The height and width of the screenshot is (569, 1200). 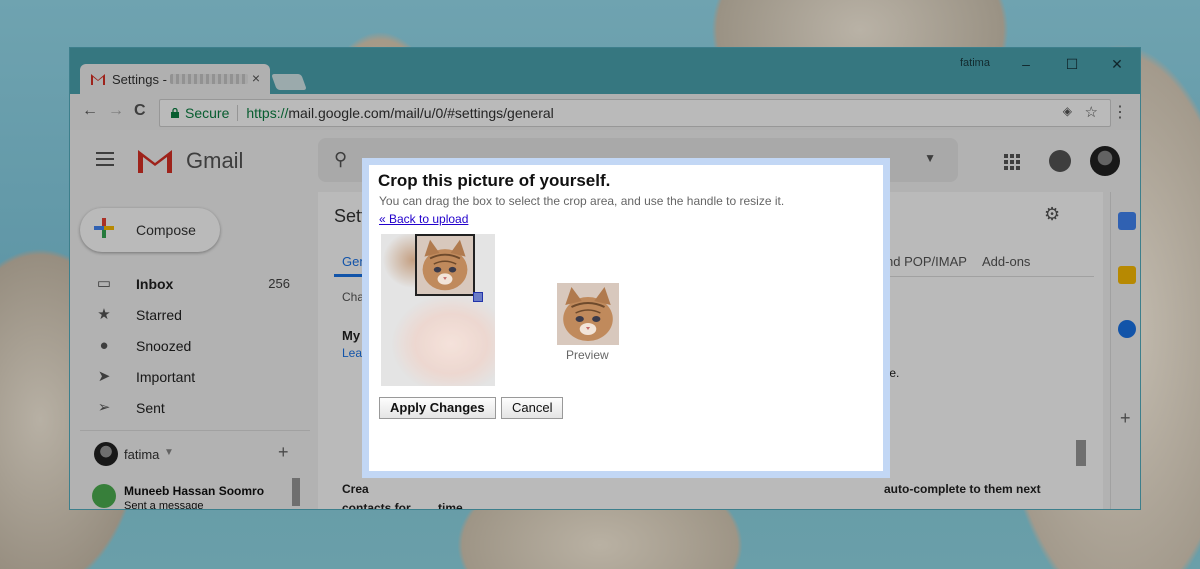 I want to click on dialog-title: Crop this picture of yourself., so click(x=494, y=180).